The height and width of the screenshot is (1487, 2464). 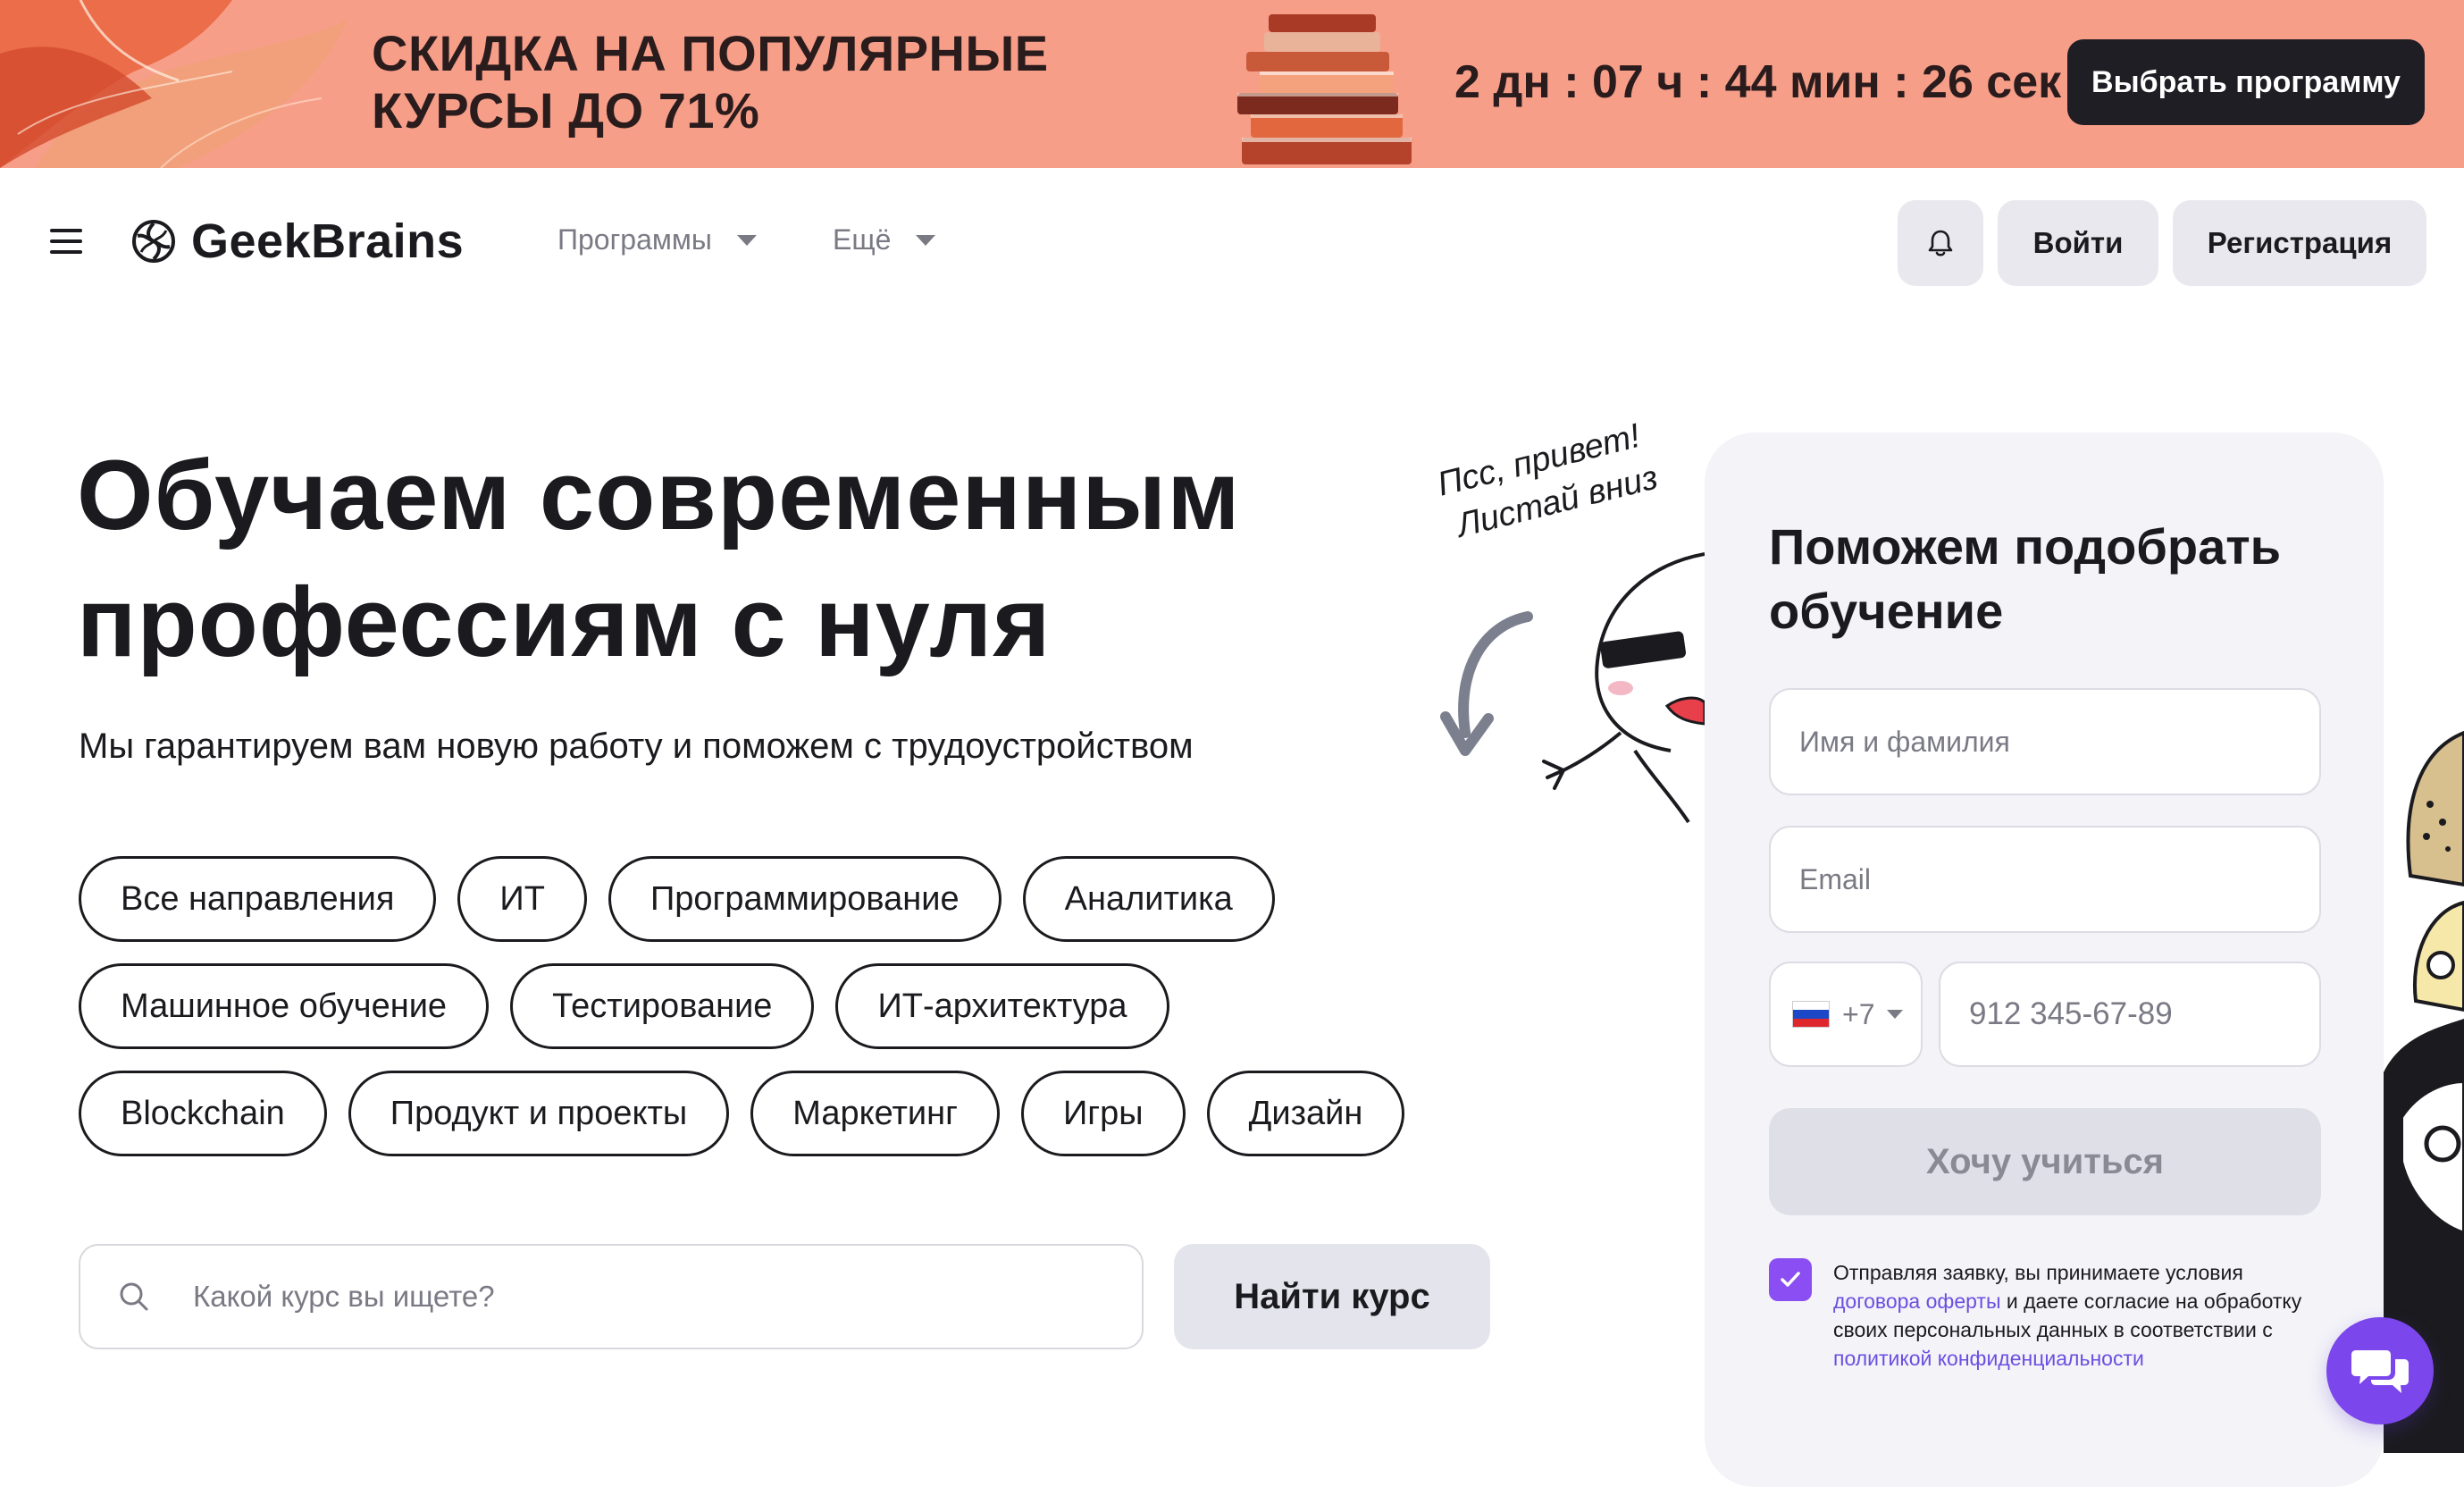 I want to click on find-course-button: Найти курс, so click(x=1332, y=1297).